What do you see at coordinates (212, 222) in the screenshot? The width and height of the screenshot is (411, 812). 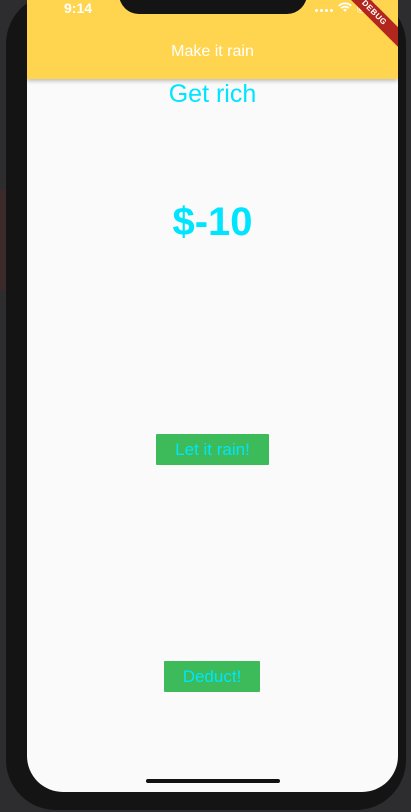 I see `balance-amount: $-10` at bounding box center [212, 222].